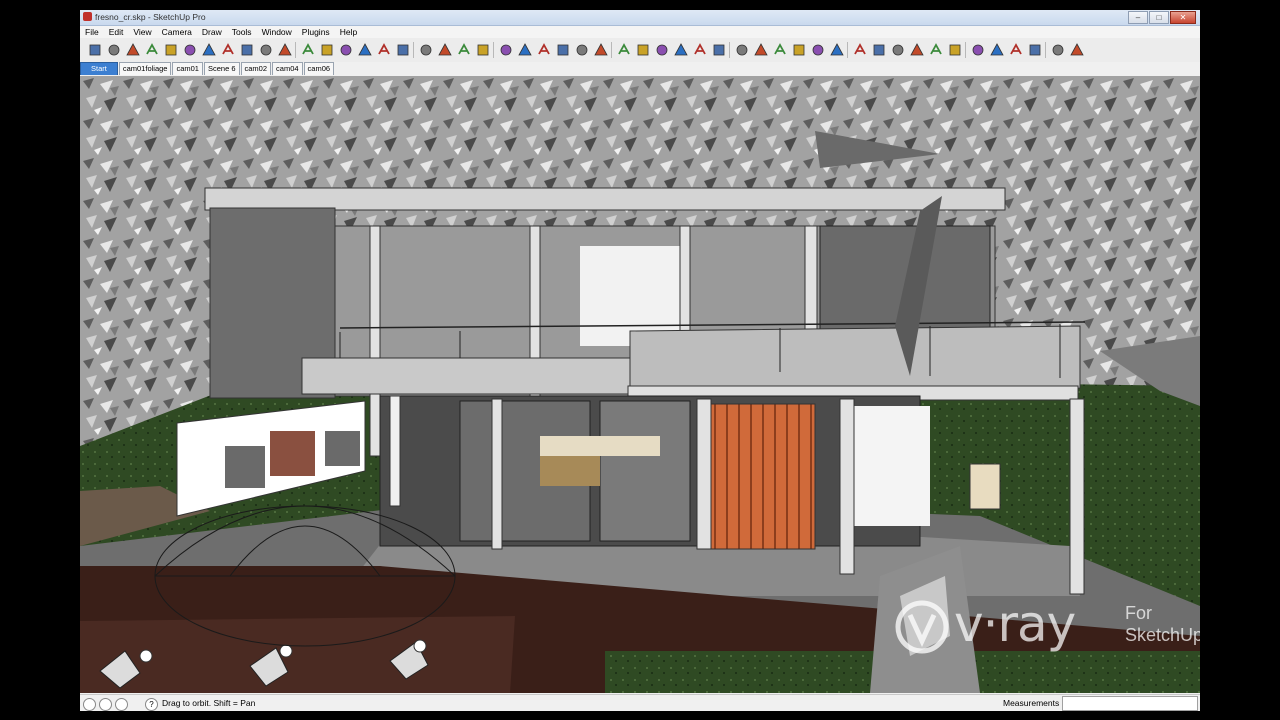  Describe the element at coordinates (142, 32) in the screenshot. I see `menu-view: View` at that location.